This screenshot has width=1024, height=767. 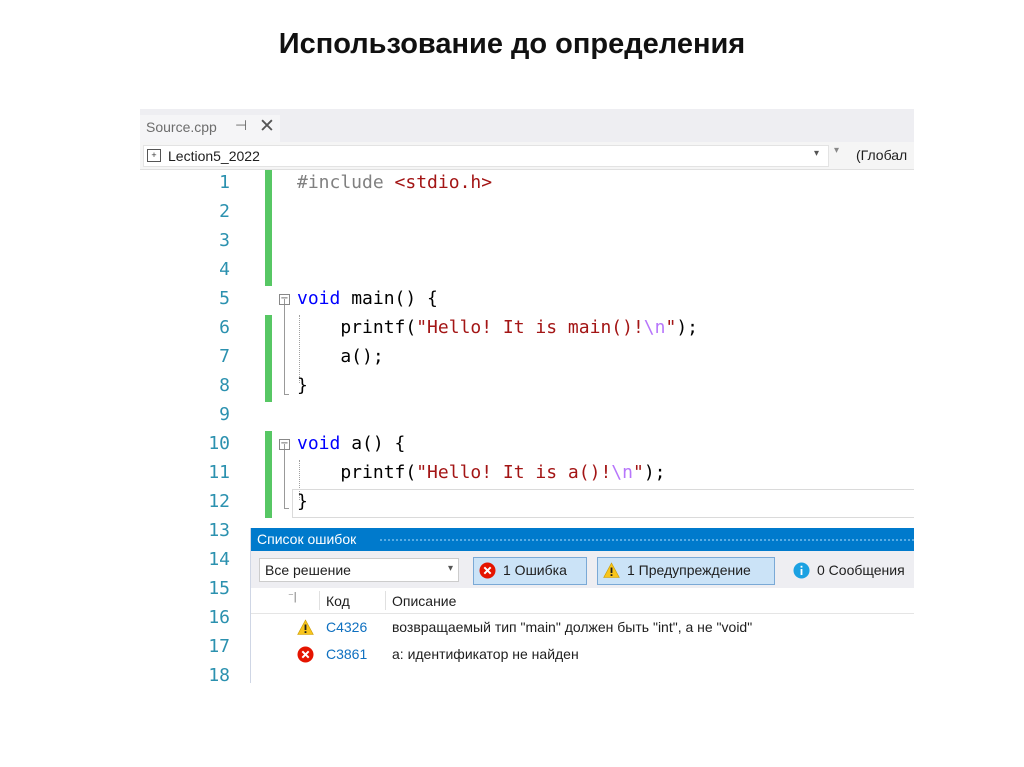 What do you see at coordinates (535, 570) in the screenshot?
I see `errors-filter-label: 1 Ошибка` at bounding box center [535, 570].